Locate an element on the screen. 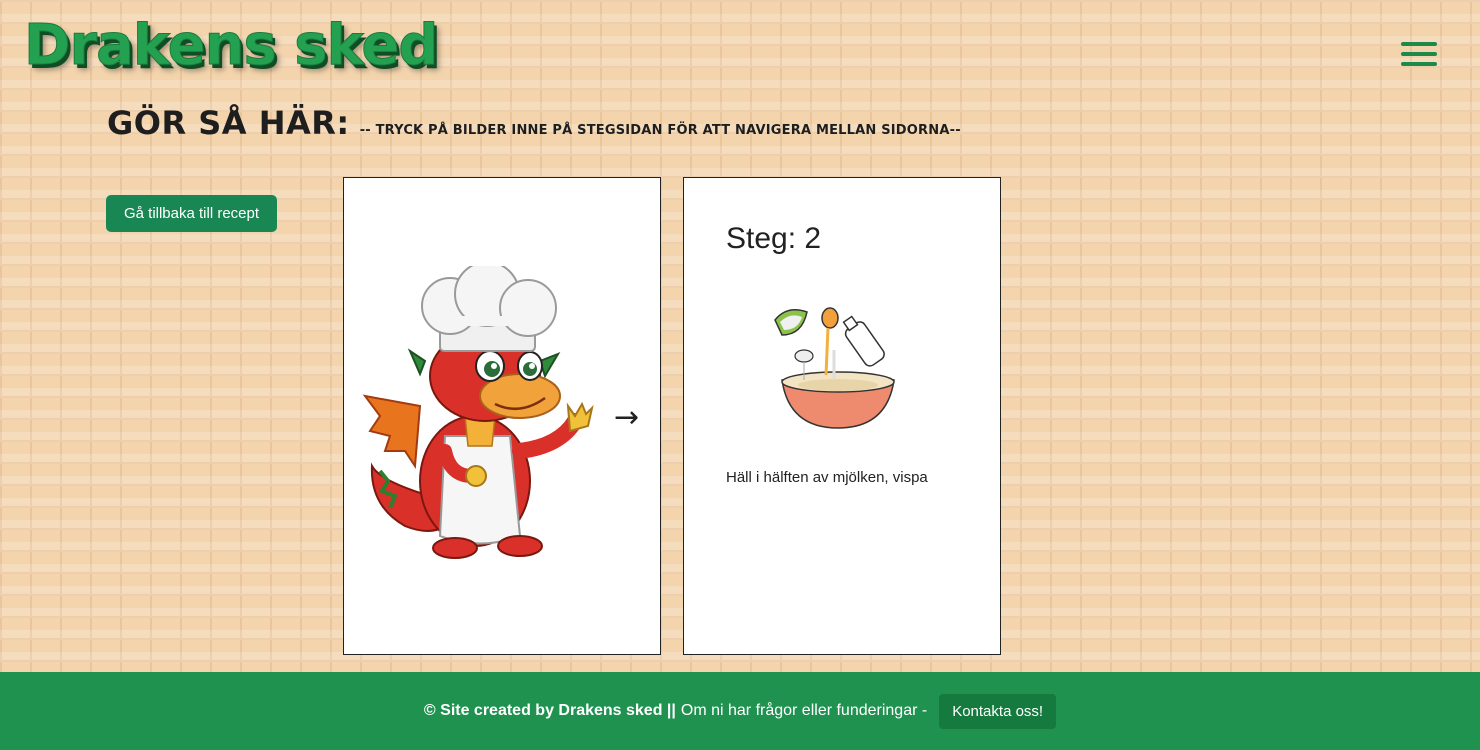 The image size is (1480, 750). next-step-arrow-icon: → is located at coordinates (626, 417).